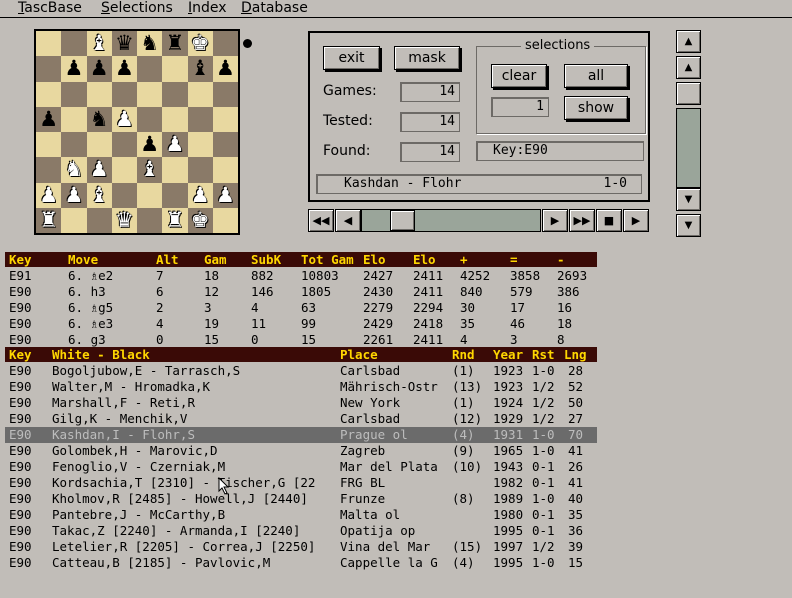 The height and width of the screenshot is (598, 792). Describe the element at coordinates (582, 220) in the screenshot. I see `fast-forward-button: ▶▶` at that location.